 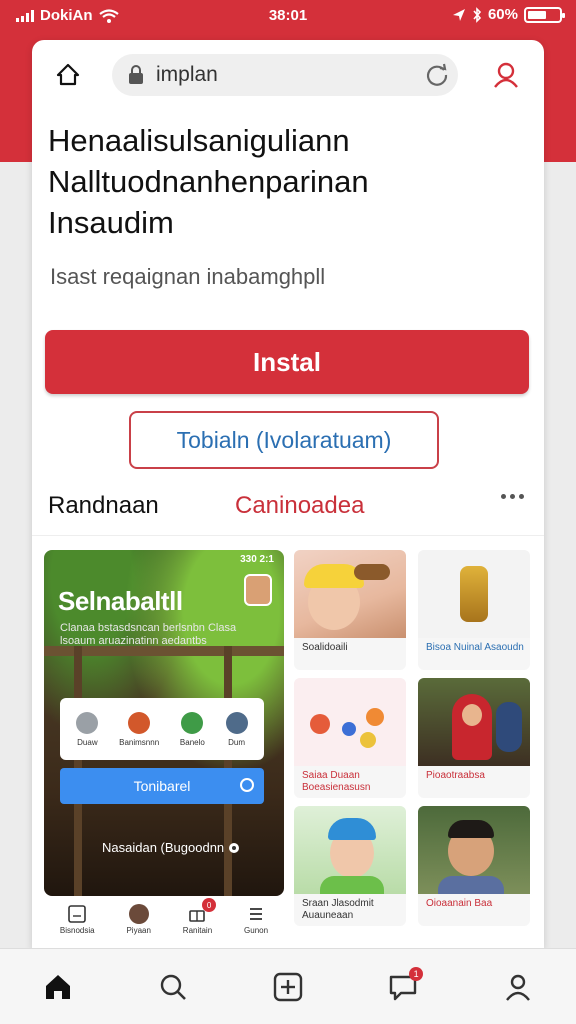 What do you see at coordinates (368, 740) in the screenshot?
I see `flower-yellow` at bounding box center [368, 740].